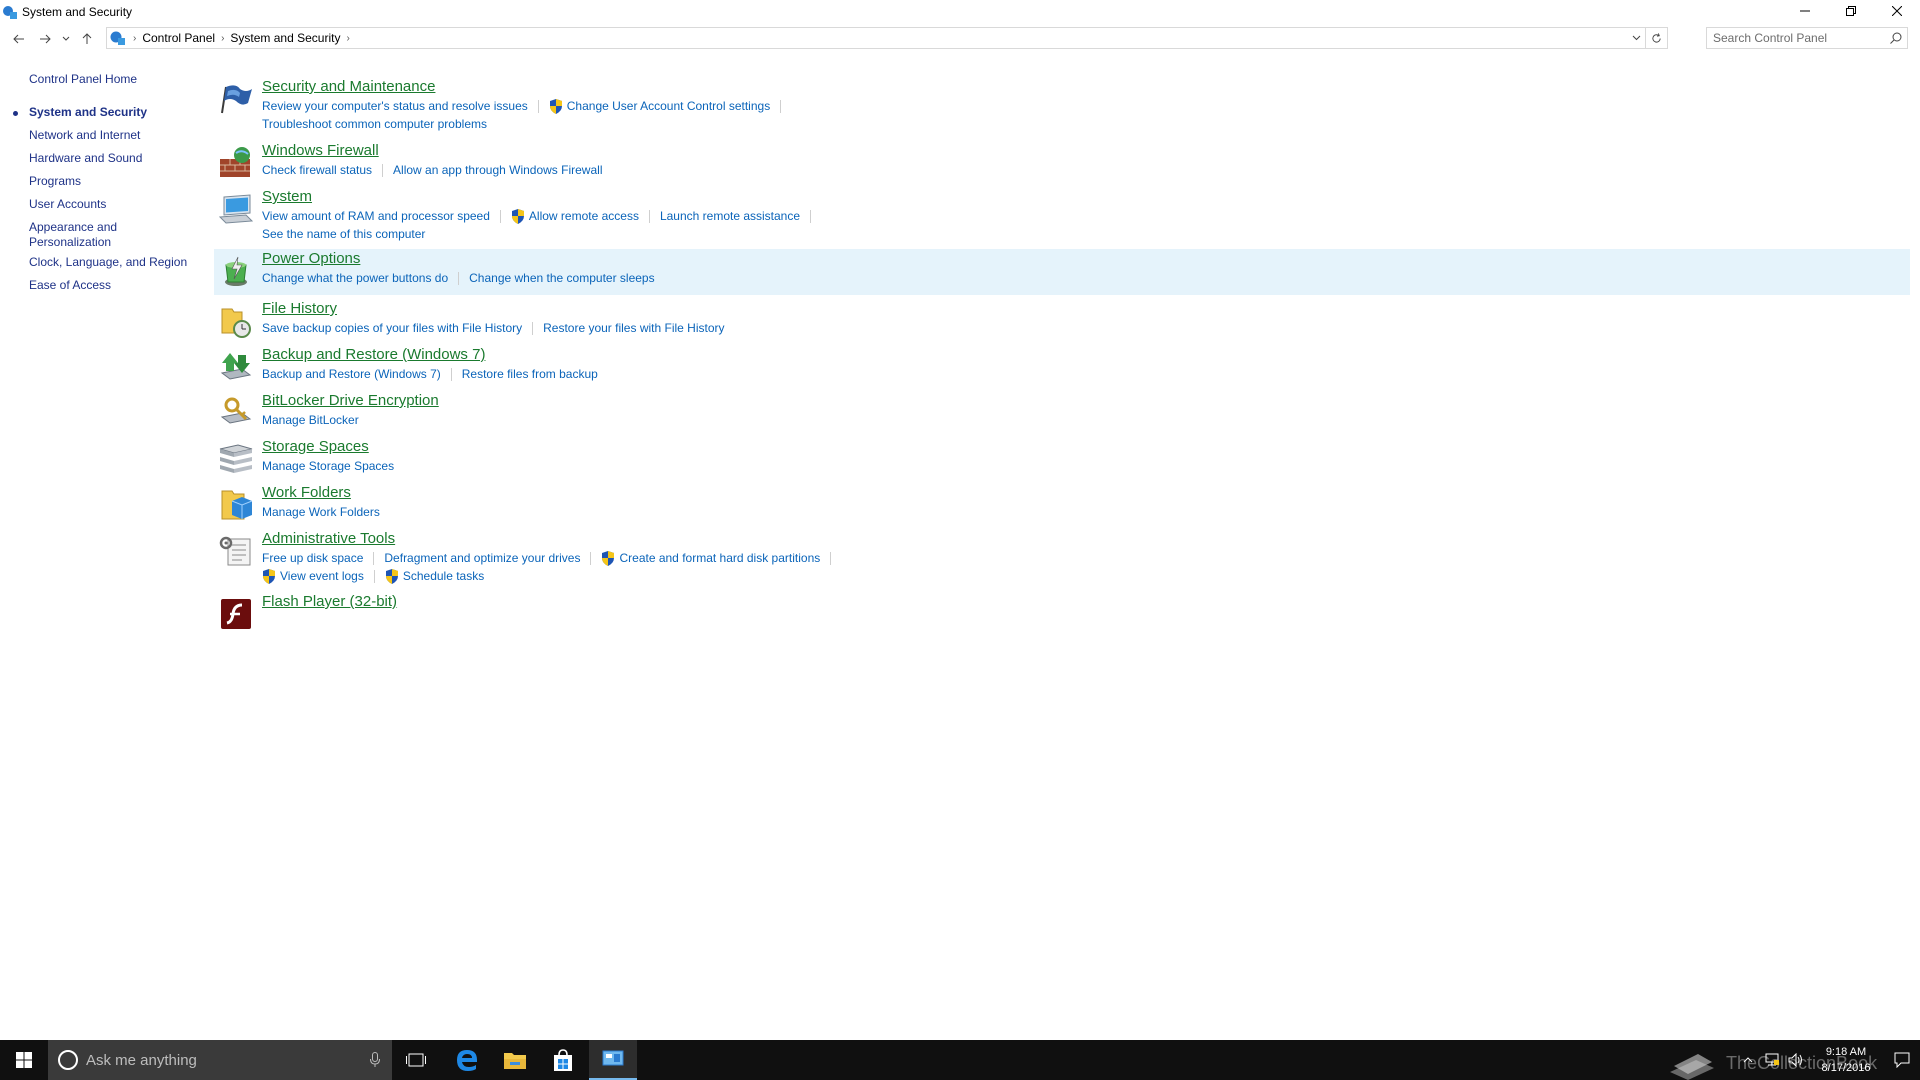 This screenshot has height=1080, width=1920. I want to click on view-ram-processor-link: View amount of RAM and processor speed, so click(376, 216).